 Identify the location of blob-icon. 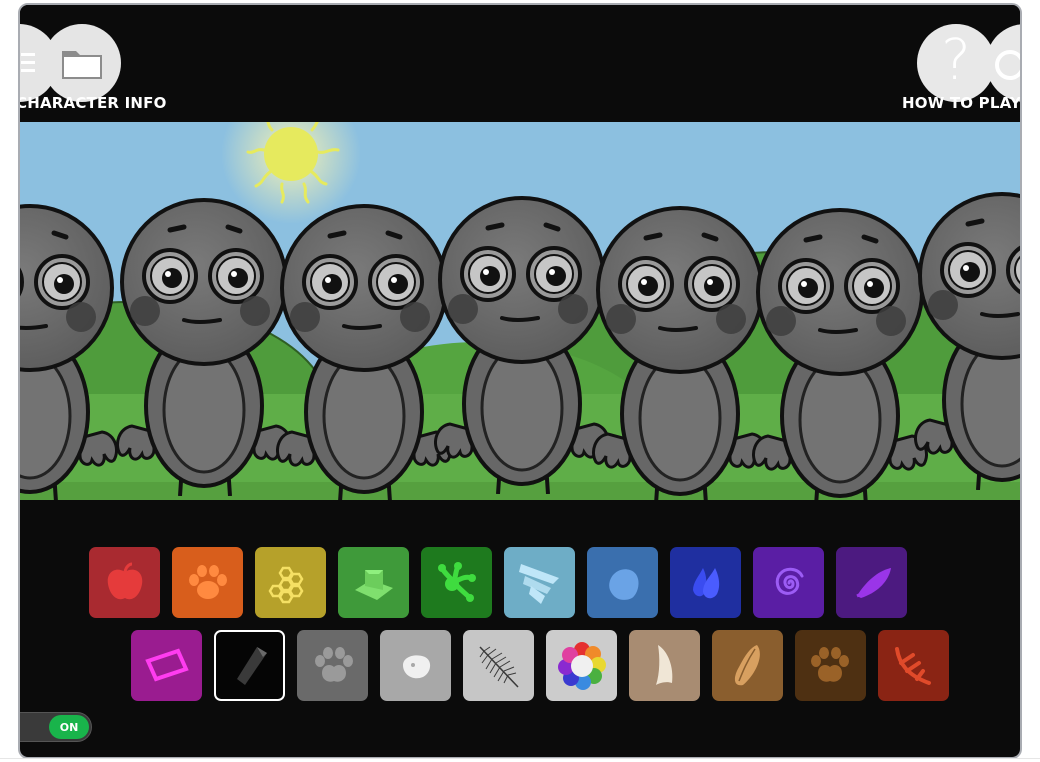
(623, 584).